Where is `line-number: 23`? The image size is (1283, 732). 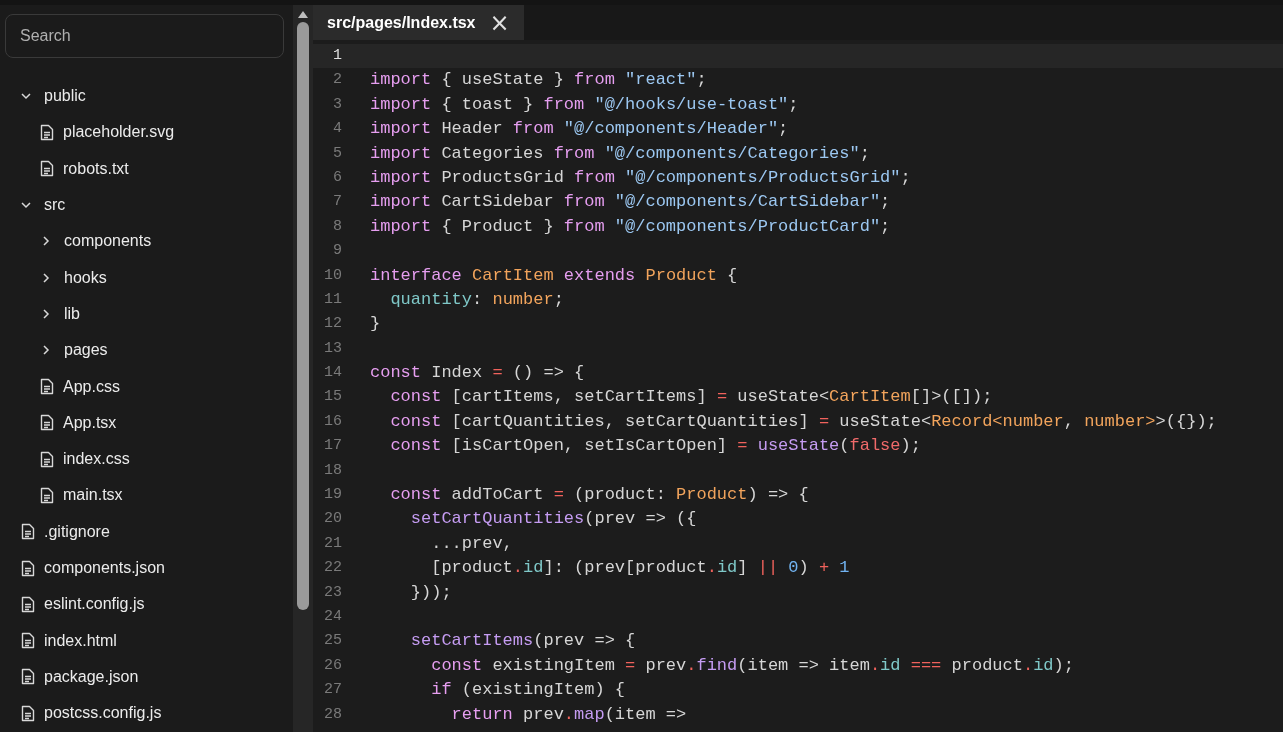
line-number: 23 is located at coordinates (332, 592).